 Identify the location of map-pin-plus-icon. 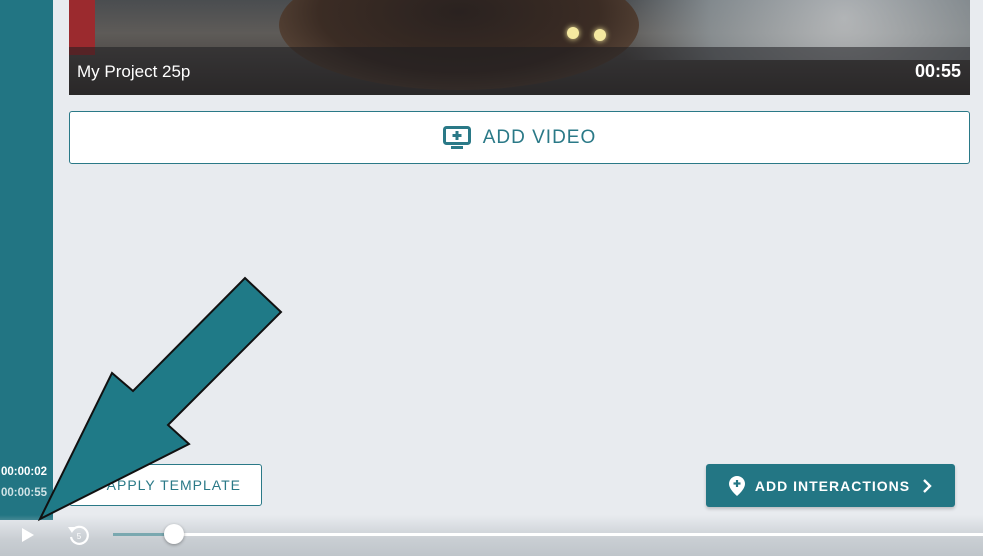
(736, 485).